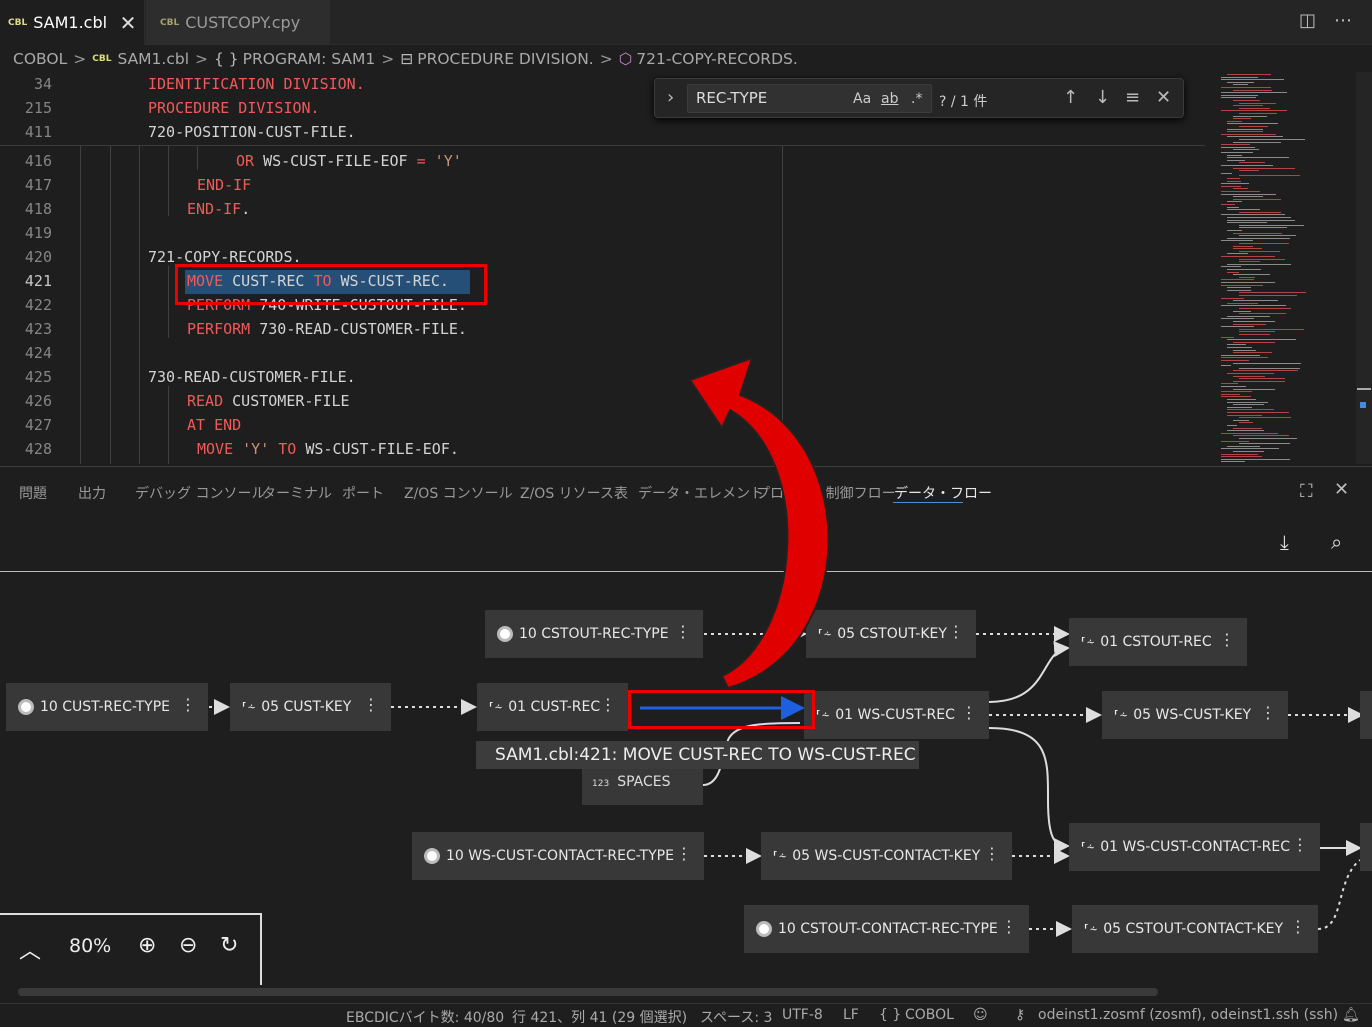  What do you see at coordinates (224, 185) in the screenshot?
I see `code-line: END-IF` at bounding box center [224, 185].